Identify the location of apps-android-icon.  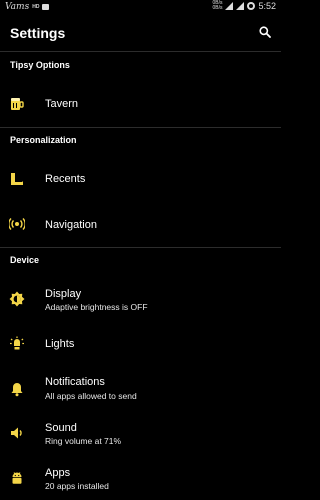
(17, 478).